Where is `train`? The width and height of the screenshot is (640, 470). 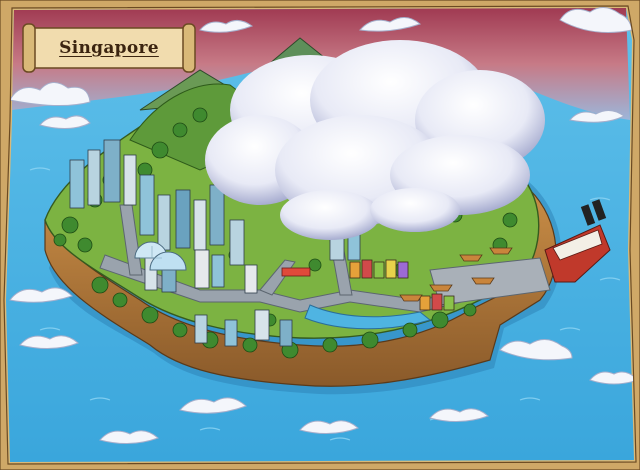 train is located at coordinates (296, 272).